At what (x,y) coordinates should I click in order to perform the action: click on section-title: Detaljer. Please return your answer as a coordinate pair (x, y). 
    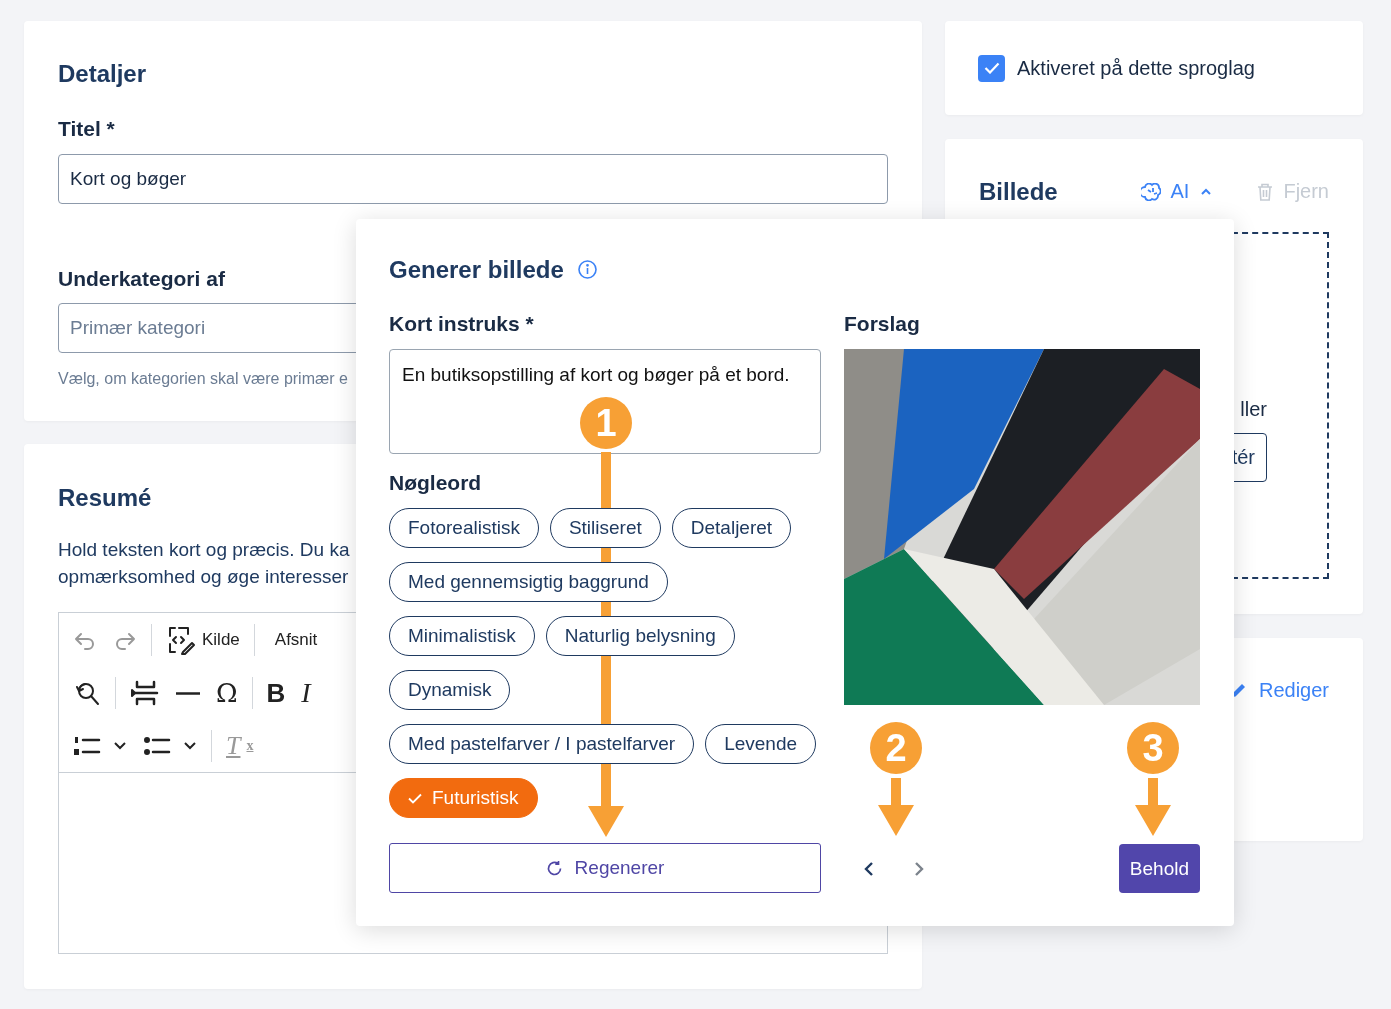
    Looking at the image, I should click on (102, 73).